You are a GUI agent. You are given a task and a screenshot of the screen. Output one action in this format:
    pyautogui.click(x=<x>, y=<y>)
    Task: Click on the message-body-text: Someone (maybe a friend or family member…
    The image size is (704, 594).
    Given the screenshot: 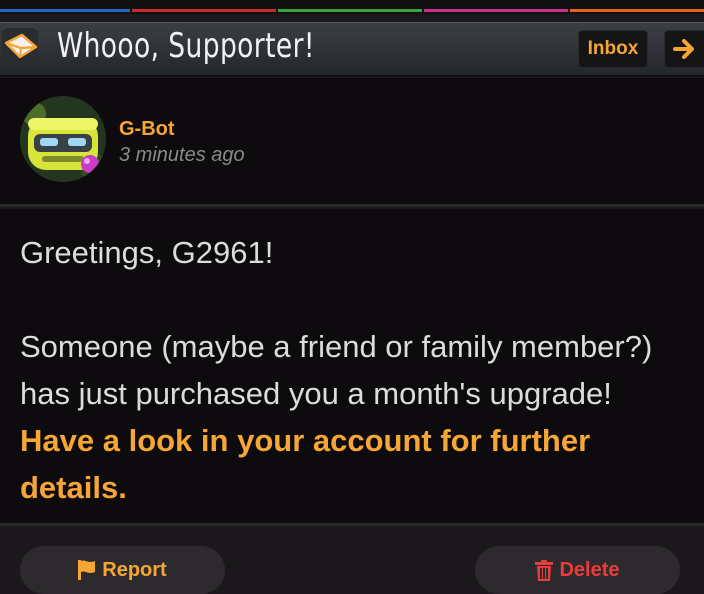 What is the action you would take?
    pyautogui.click(x=336, y=370)
    